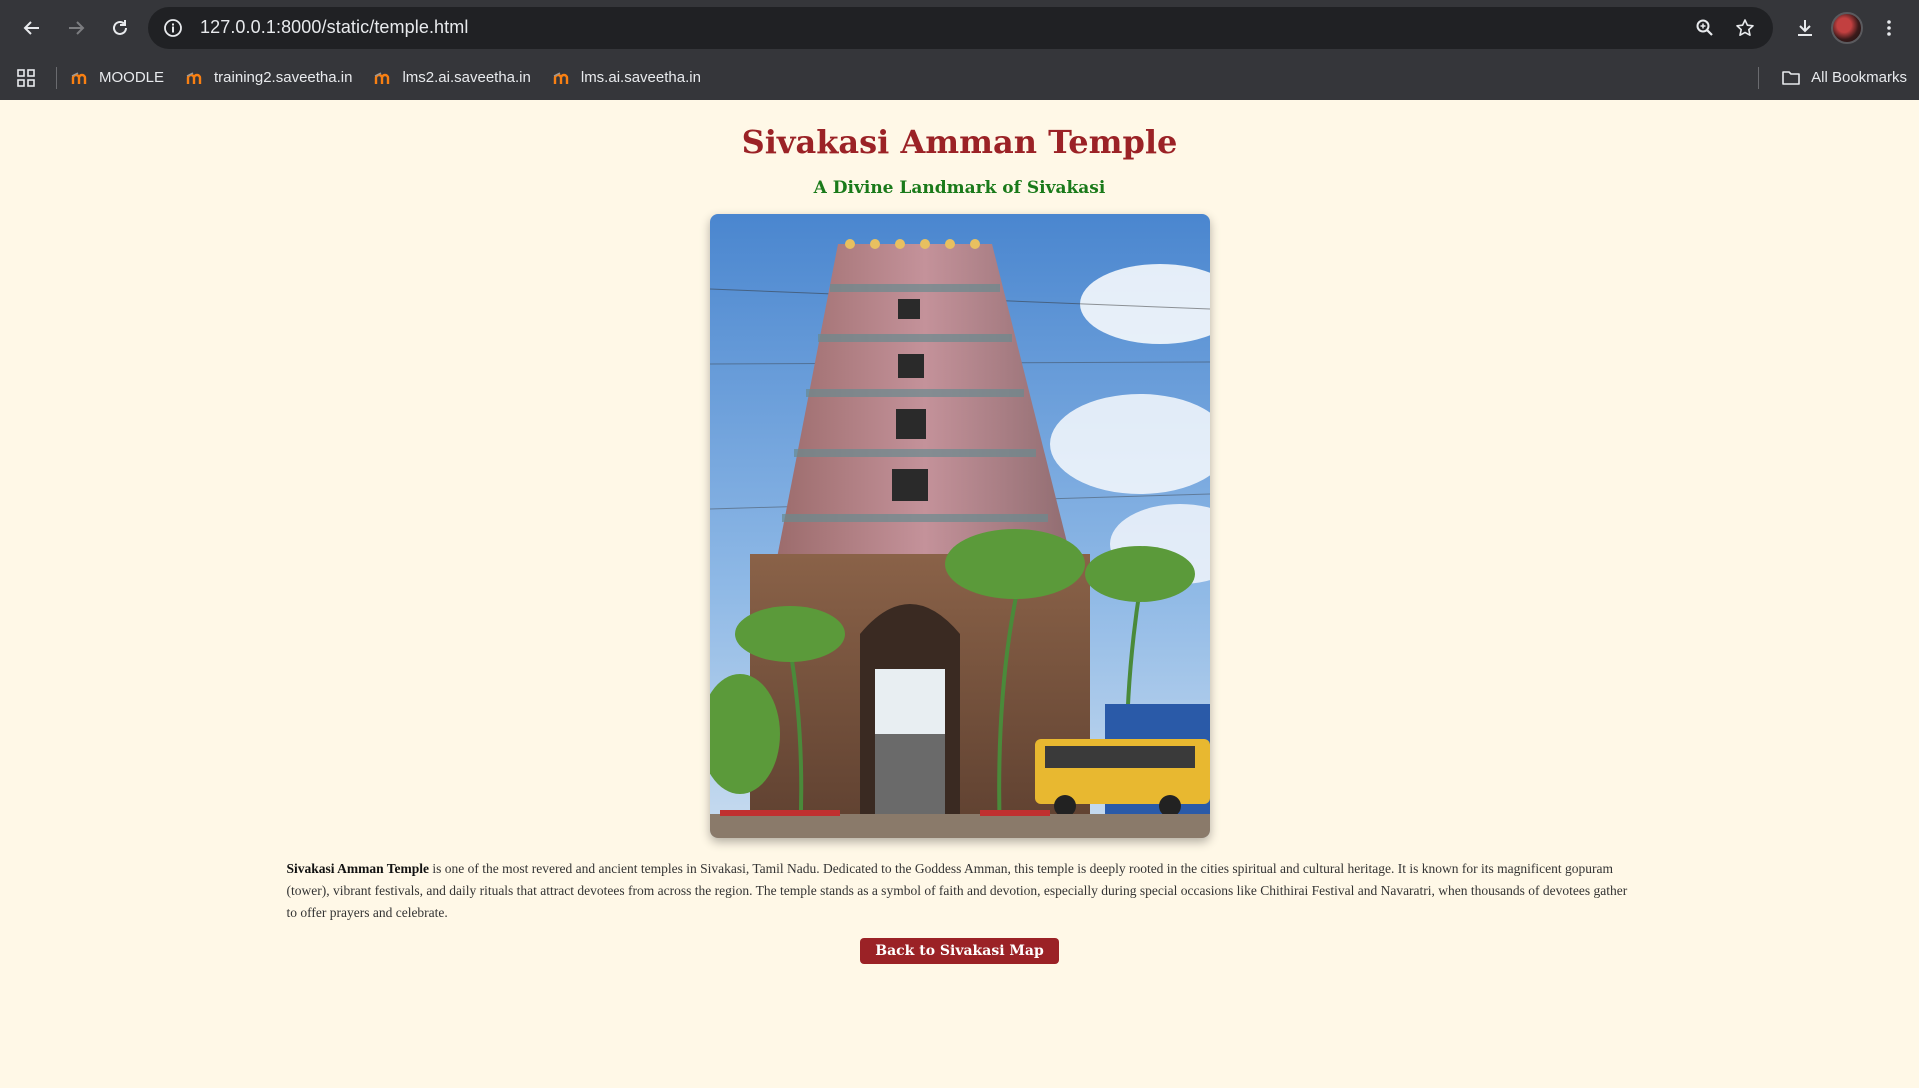 The height and width of the screenshot is (1088, 1919). What do you see at coordinates (959, 187) in the screenshot?
I see `page-subtitle: A Divine Landmark of Sivakasi` at bounding box center [959, 187].